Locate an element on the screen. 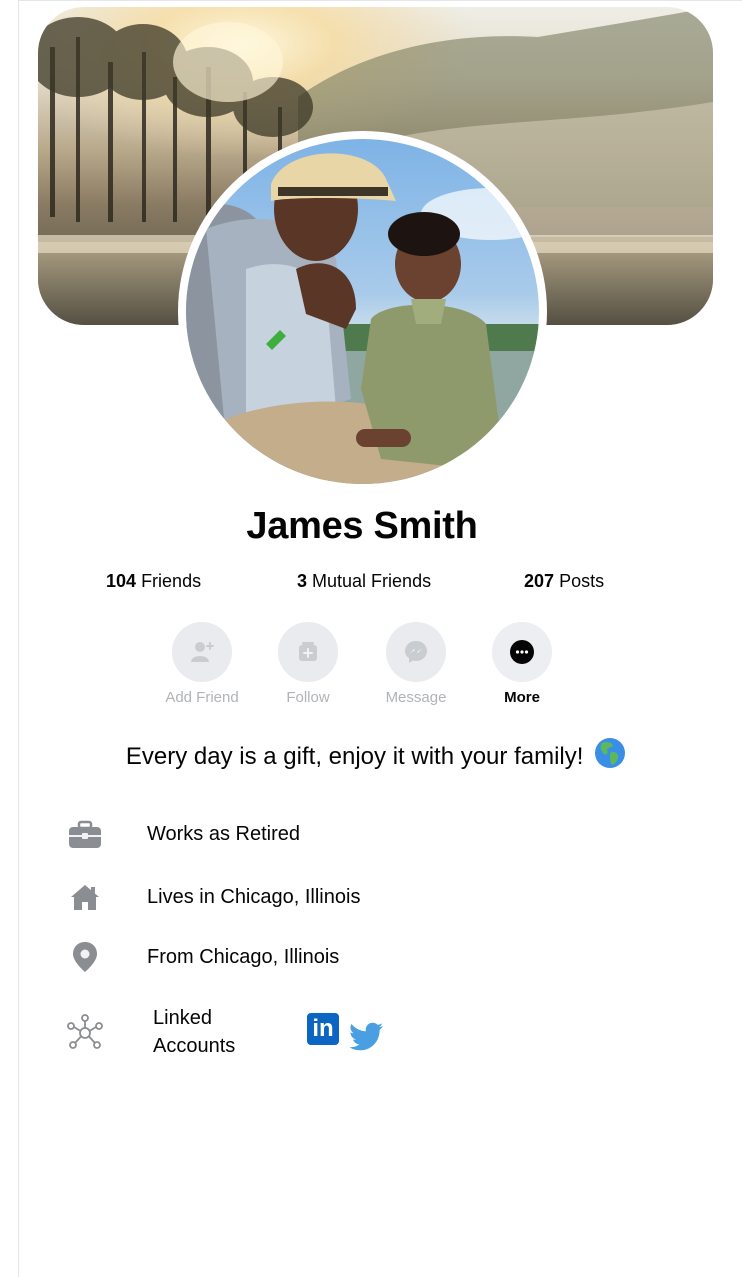  profile-actions: Add Friend Follow Message More is located at coordinates (371, 667).